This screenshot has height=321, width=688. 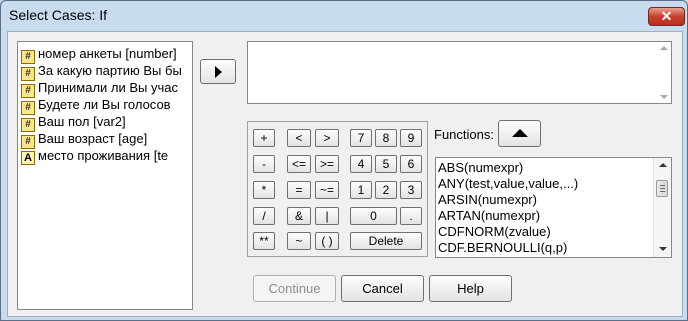 I want to click on key-not-equal: ~=, so click(x=327, y=190).